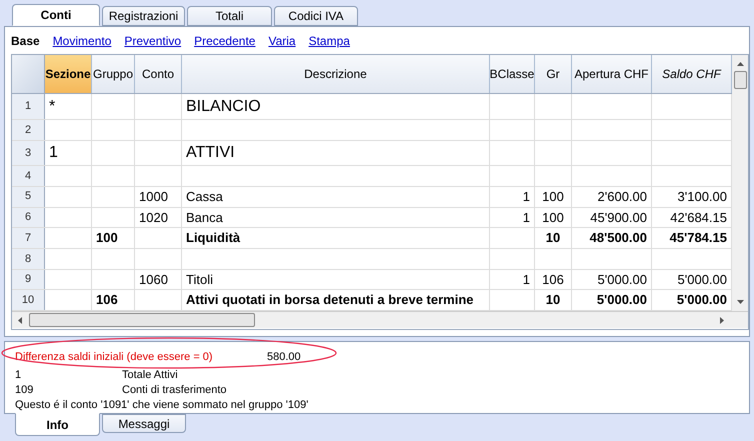  What do you see at coordinates (336, 280) in the screenshot?
I see `table-cell: Titoli` at bounding box center [336, 280].